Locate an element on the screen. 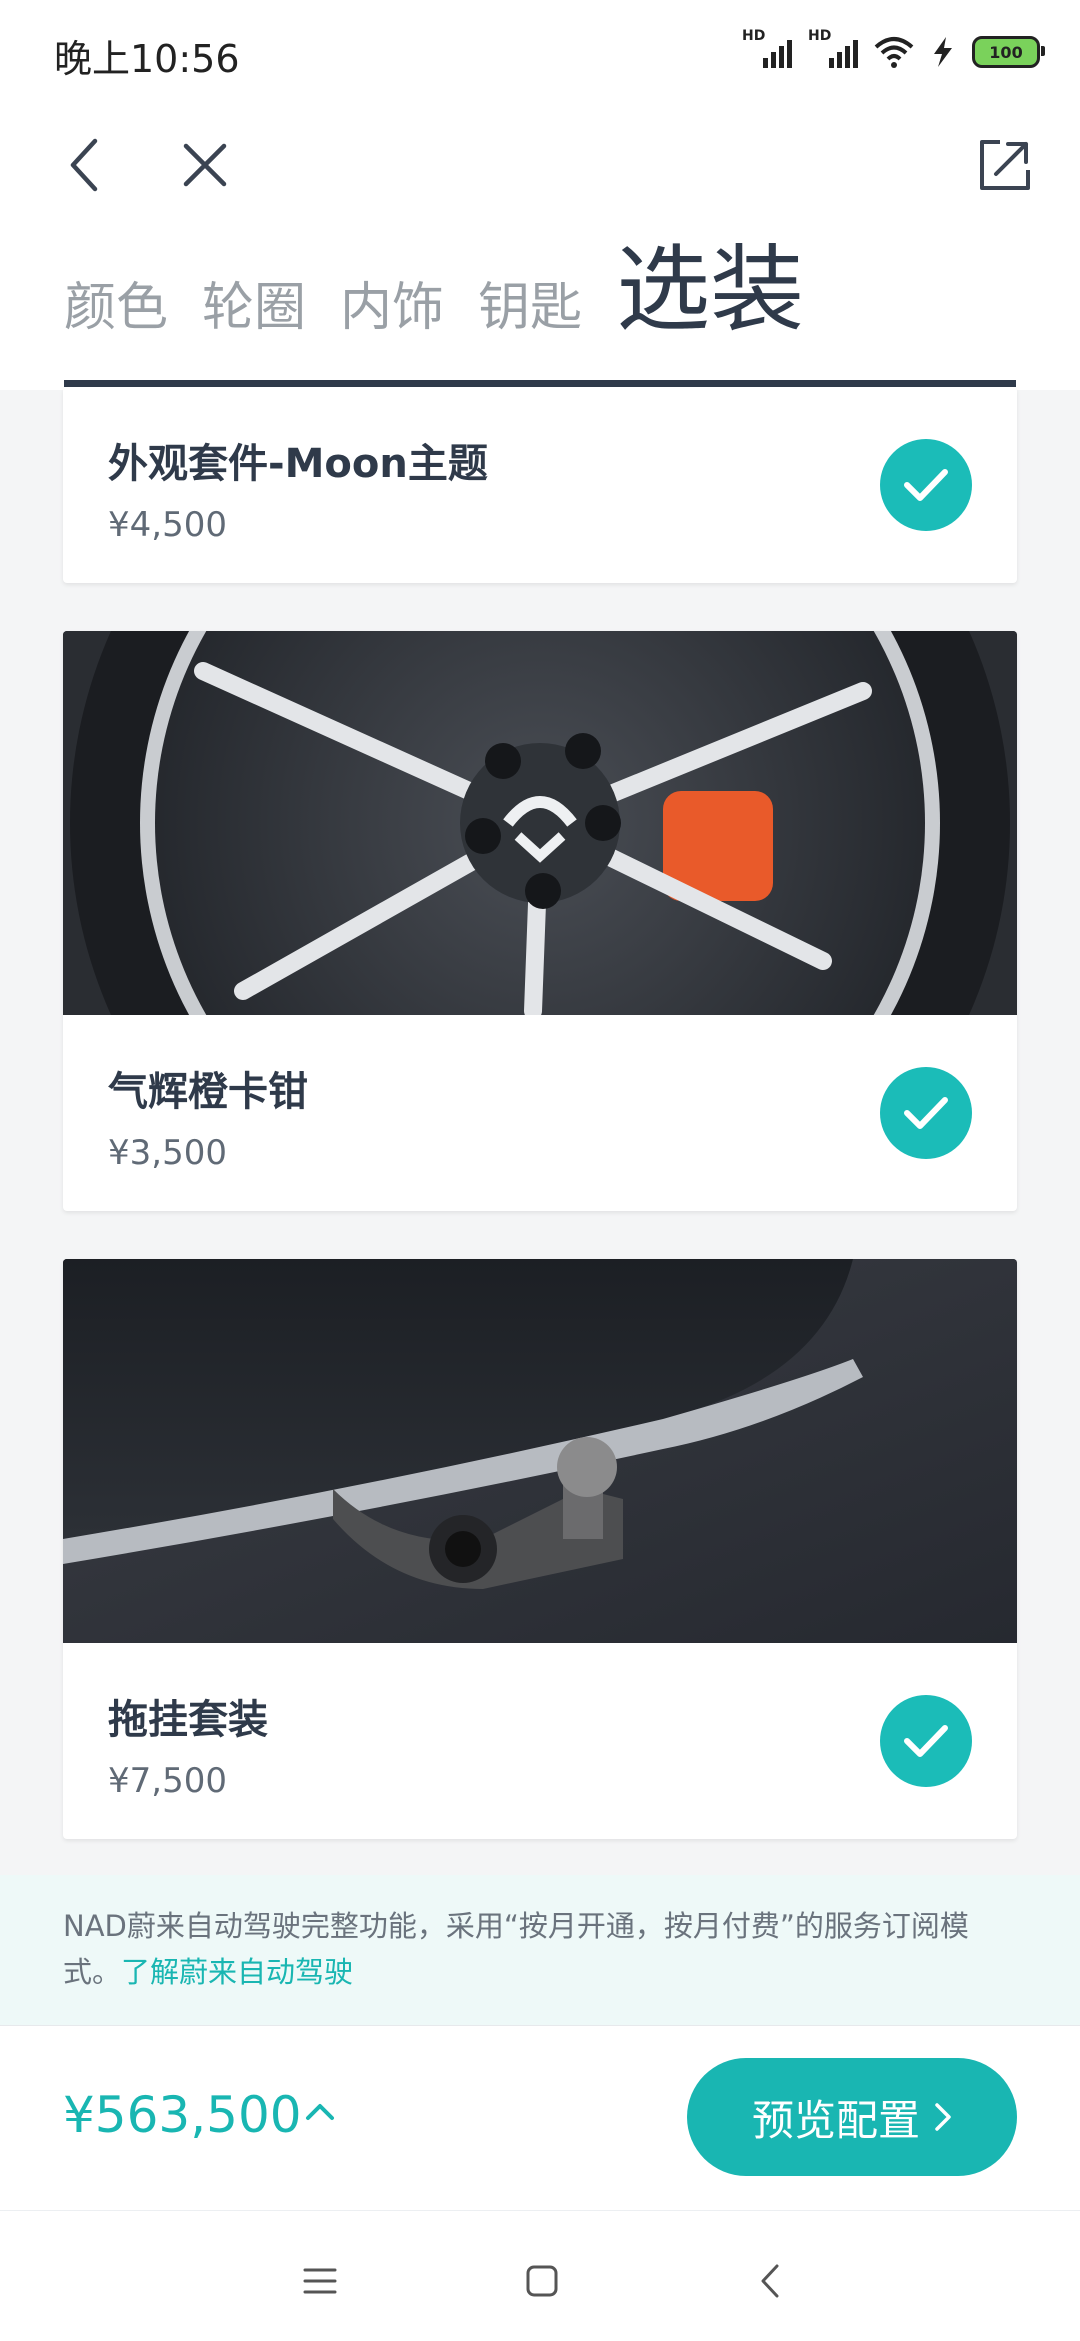 This screenshot has width=1080, height=2341. back-button is located at coordinates (85, 165).